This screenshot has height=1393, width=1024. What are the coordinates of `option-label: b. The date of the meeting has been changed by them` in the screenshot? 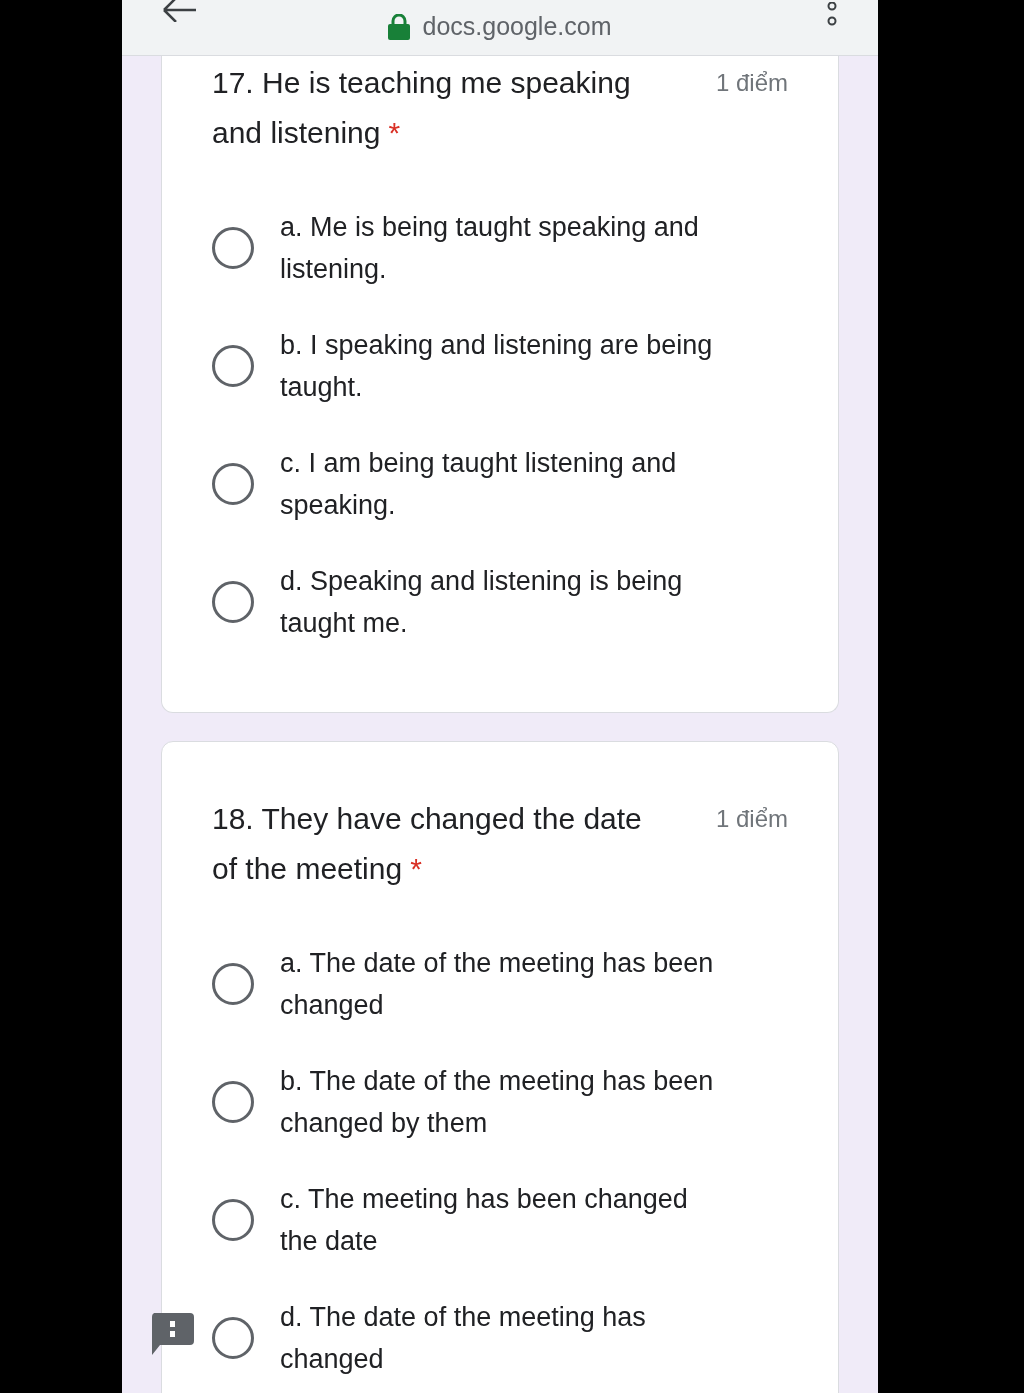 It's located at (502, 1102).